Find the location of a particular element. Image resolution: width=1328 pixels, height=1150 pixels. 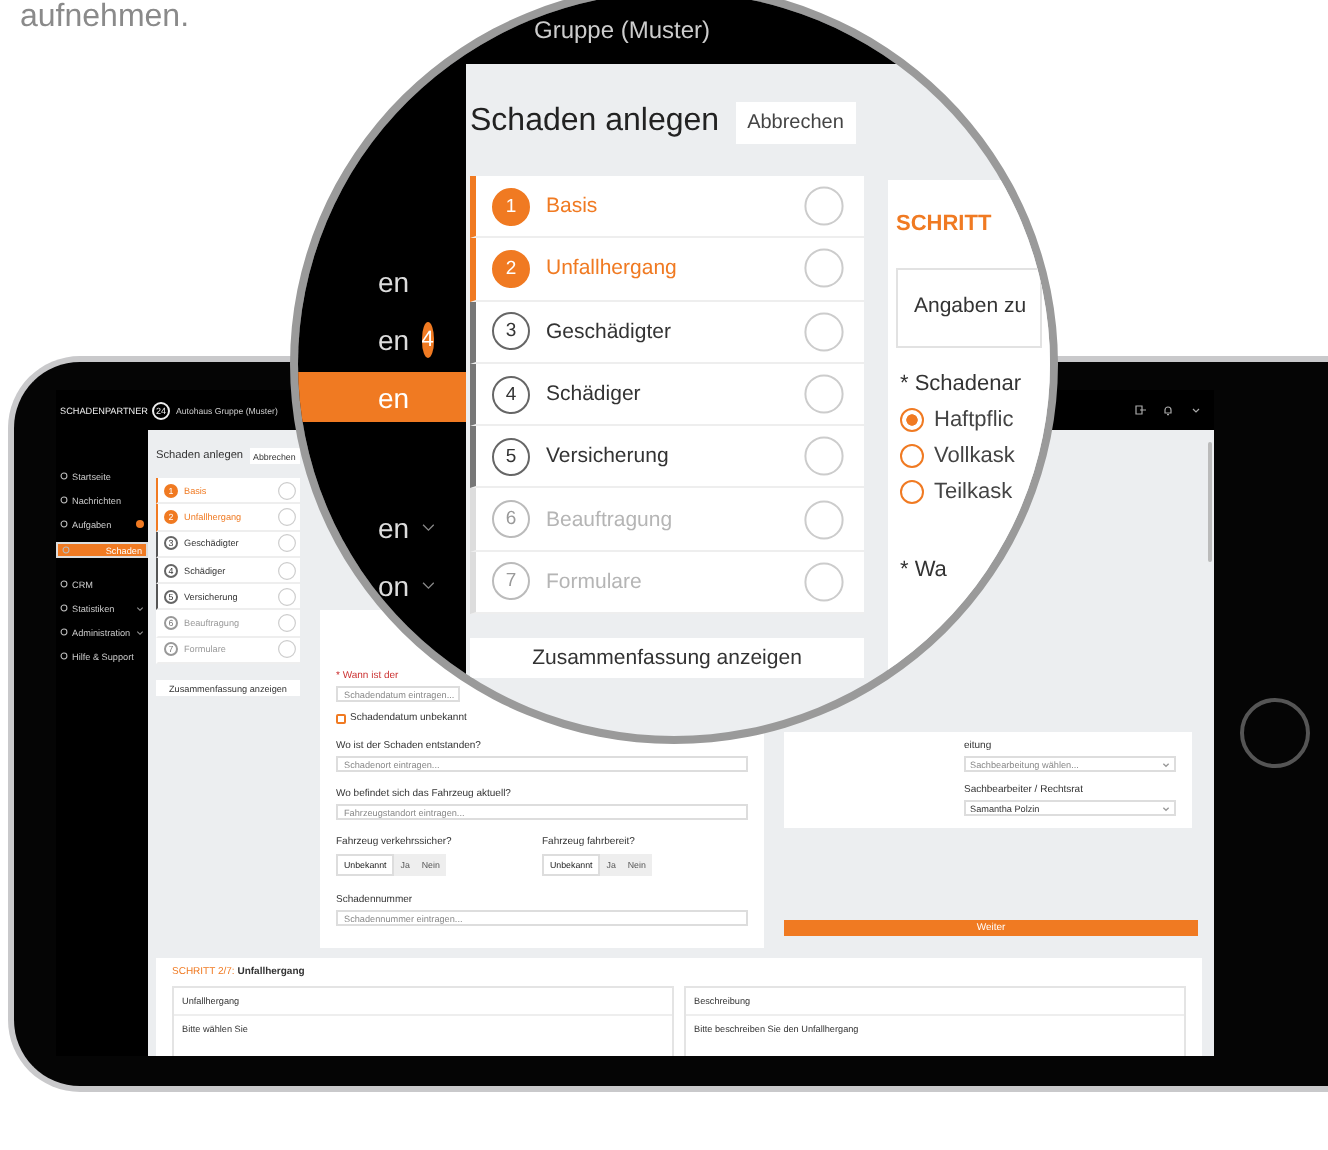

card-title: Angaben zu is located at coordinates (970, 306).